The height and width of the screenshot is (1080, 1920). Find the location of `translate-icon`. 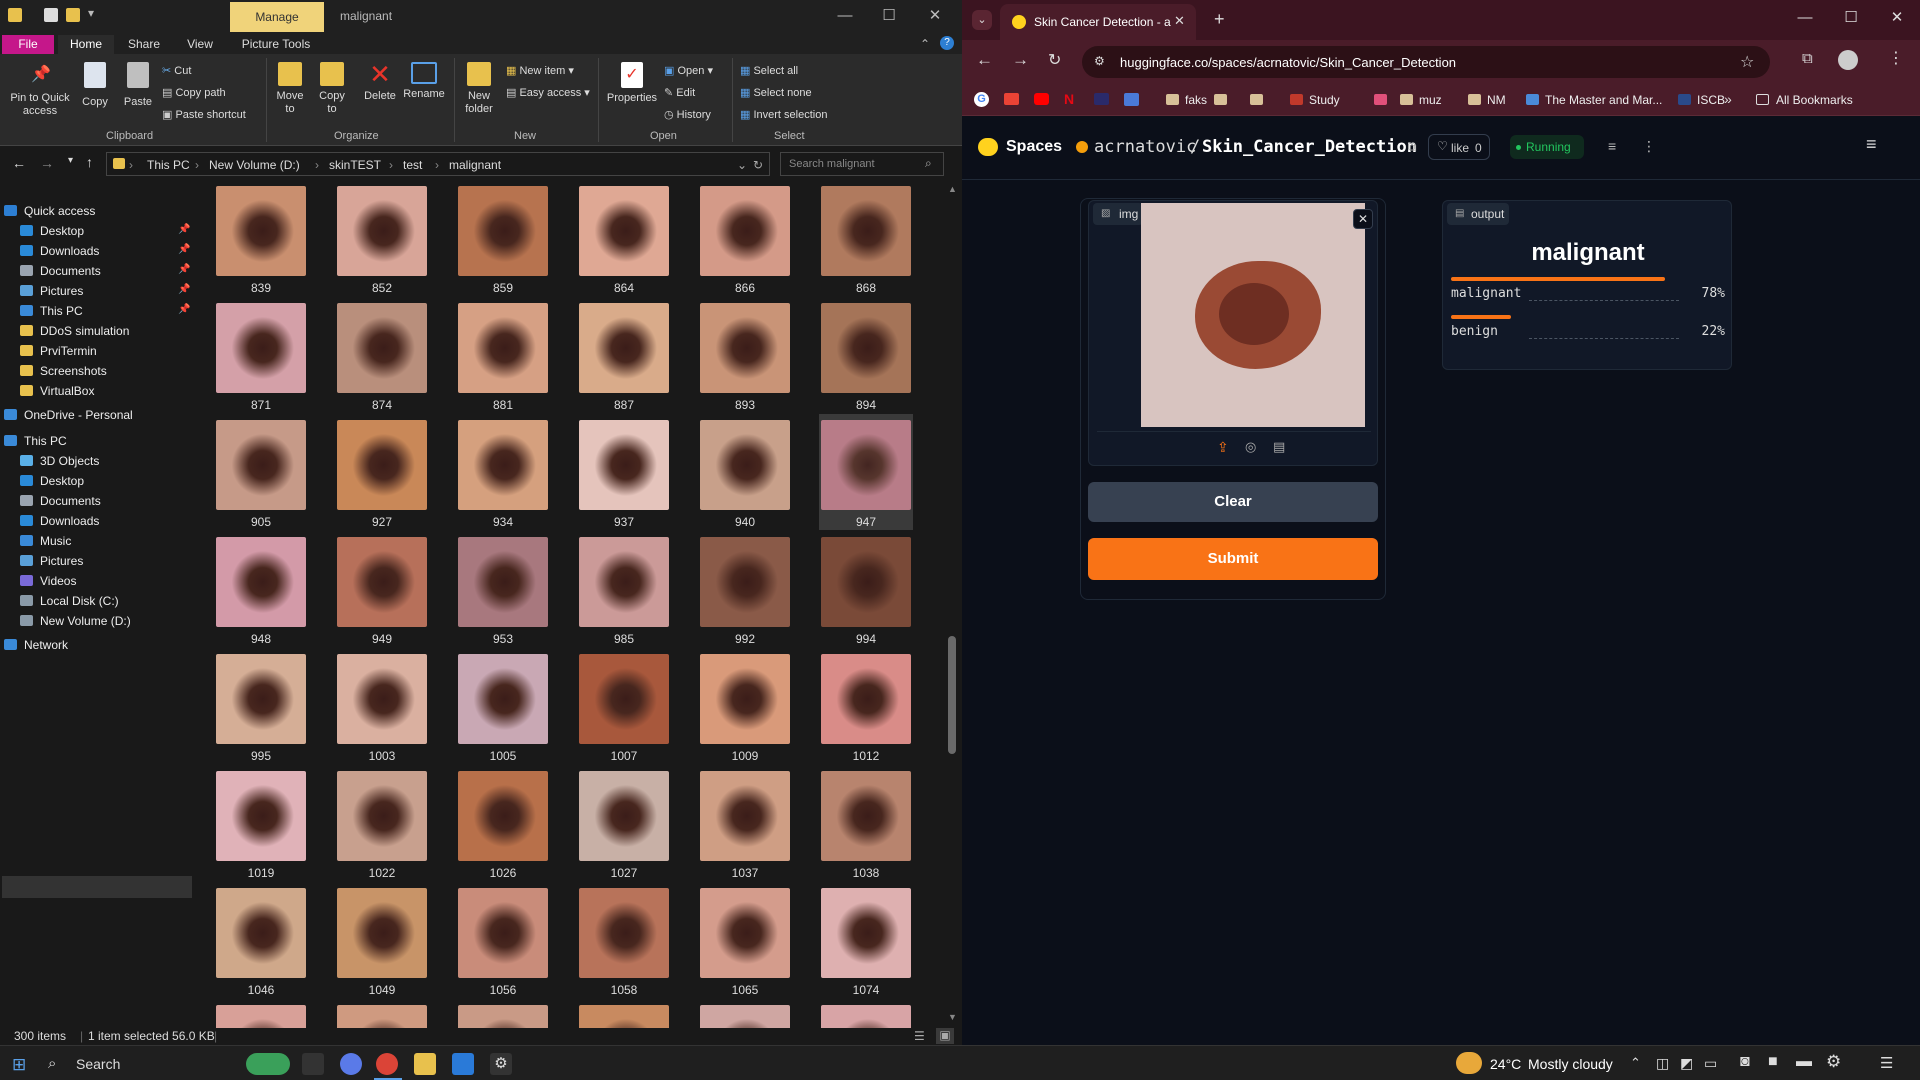

translate-icon is located at coordinates (1131, 99).